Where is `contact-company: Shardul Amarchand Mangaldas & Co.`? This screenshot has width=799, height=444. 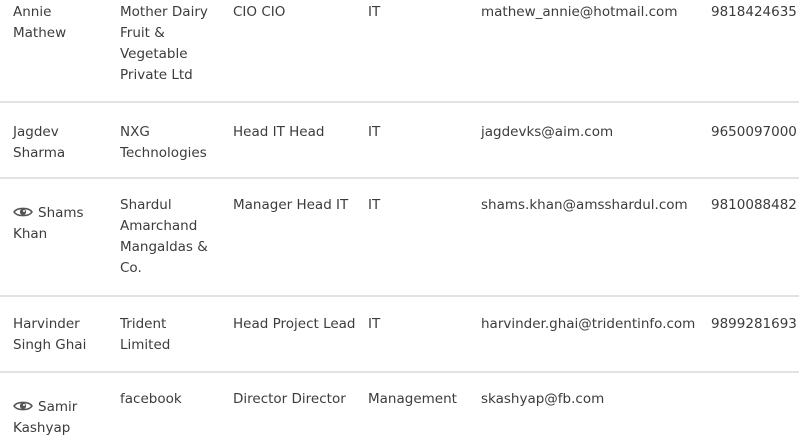 contact-company: Shardul Amarchand Mangaldas & Co. is located at coordinates (164, 236).